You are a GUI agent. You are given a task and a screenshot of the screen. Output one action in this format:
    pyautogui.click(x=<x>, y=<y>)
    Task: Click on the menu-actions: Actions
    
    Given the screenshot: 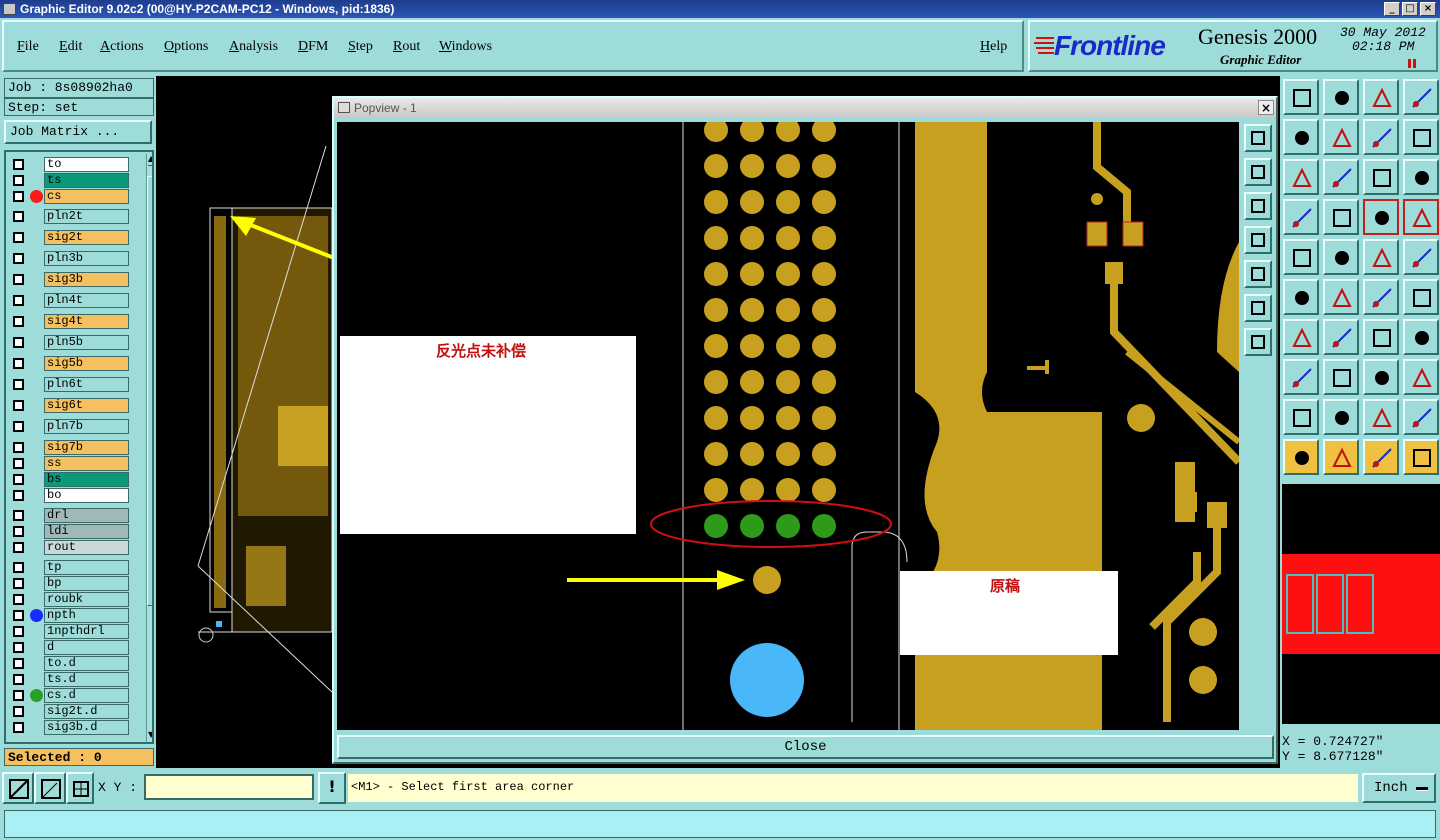 What is the action you would take?
    pyautogui.click(x=122, y=47)
    